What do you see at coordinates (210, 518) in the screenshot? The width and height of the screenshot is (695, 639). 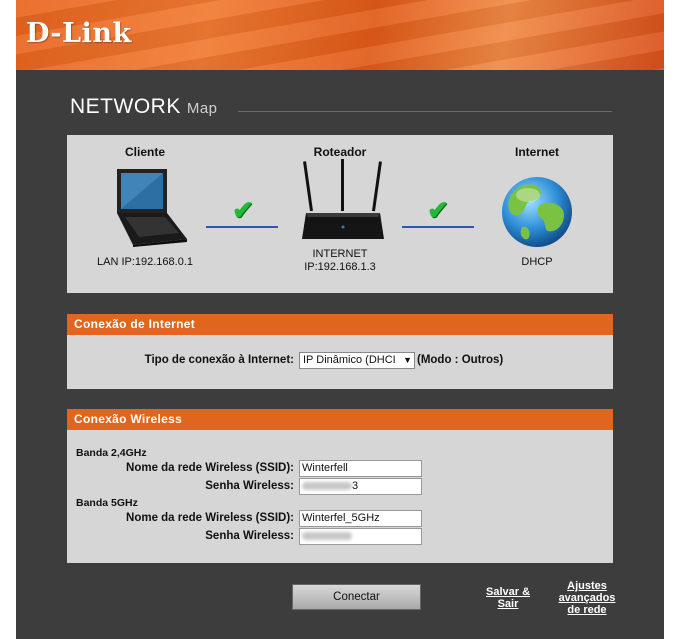 I see `ssid-5-label: Nome da rede Wireless (SSID):` at bounding box center [210, 518].